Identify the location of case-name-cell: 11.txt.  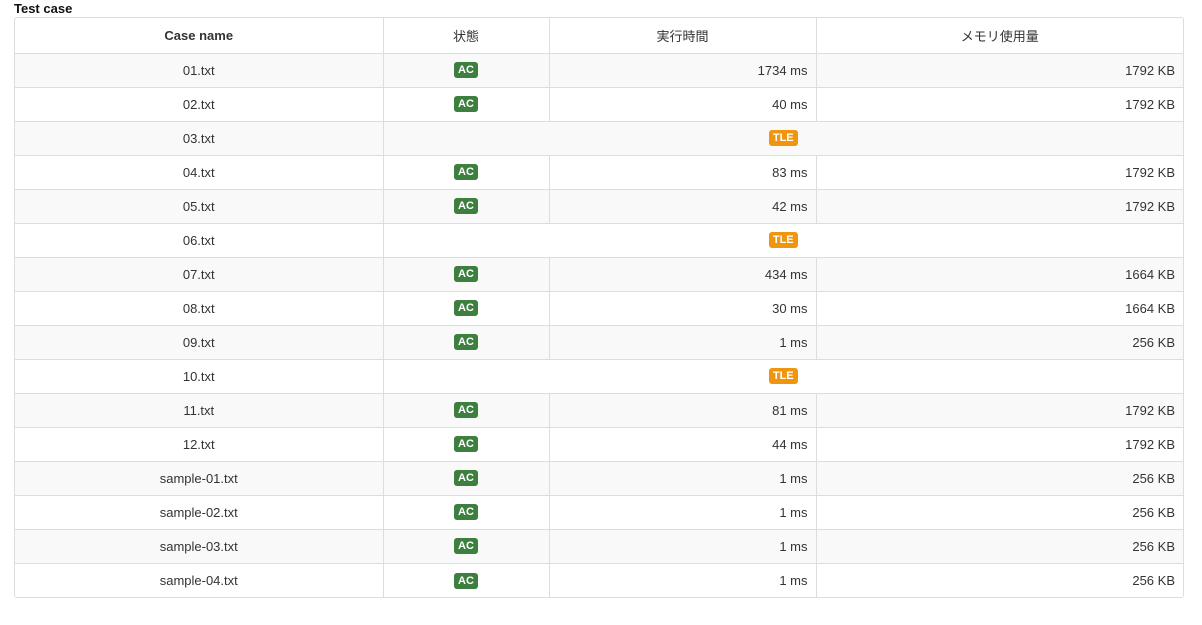
(199, 409).